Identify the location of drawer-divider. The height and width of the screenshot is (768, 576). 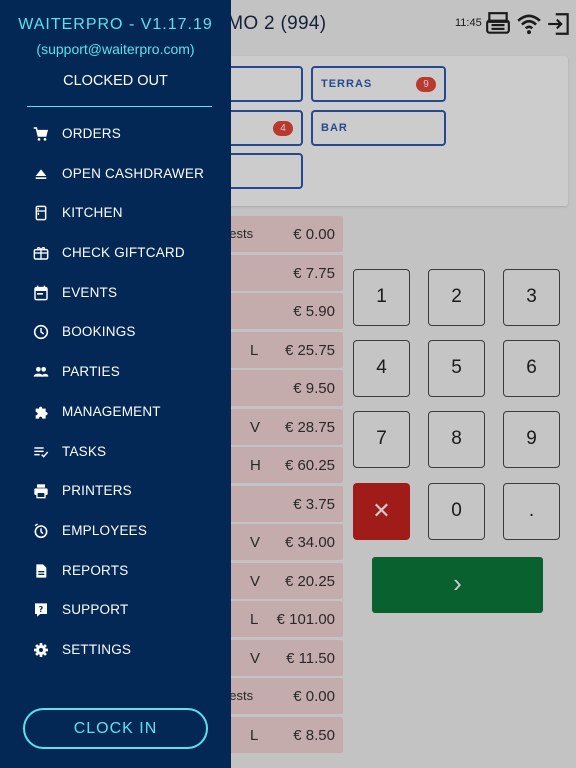
(119, 106).